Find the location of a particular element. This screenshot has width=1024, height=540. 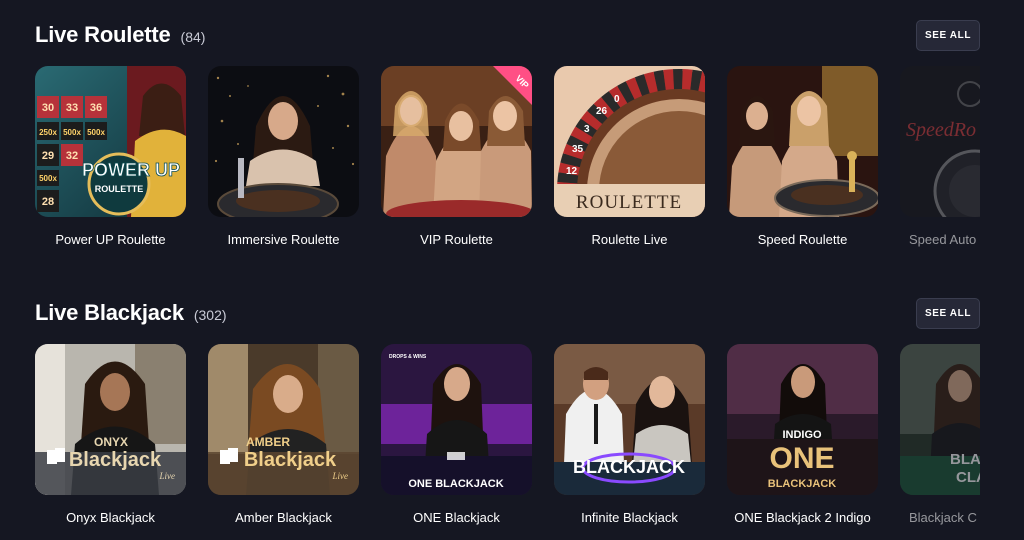

art-number: 26 is located at coordinates (602, 111).